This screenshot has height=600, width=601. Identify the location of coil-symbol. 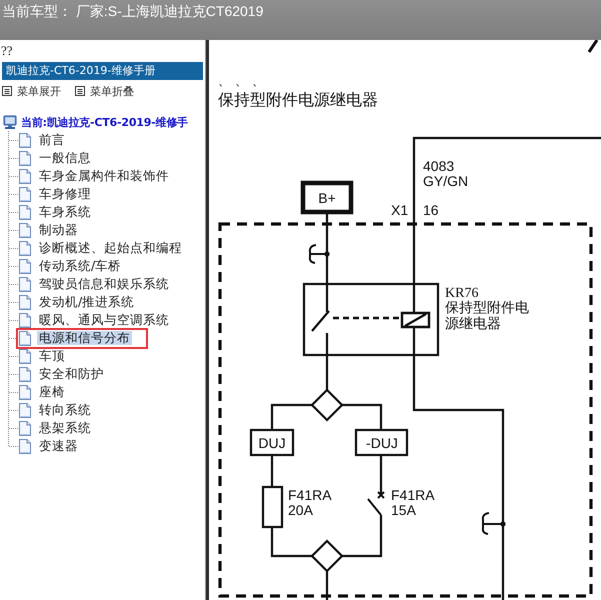
(415, 320).